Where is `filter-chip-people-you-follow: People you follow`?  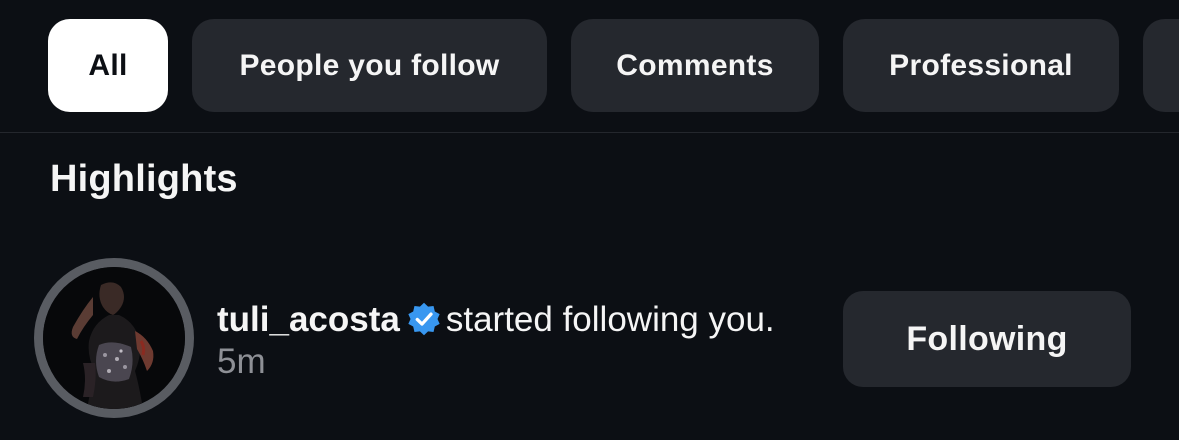 filter-chip-people-you-follow: People you follow is located at coordinates (369, 65).